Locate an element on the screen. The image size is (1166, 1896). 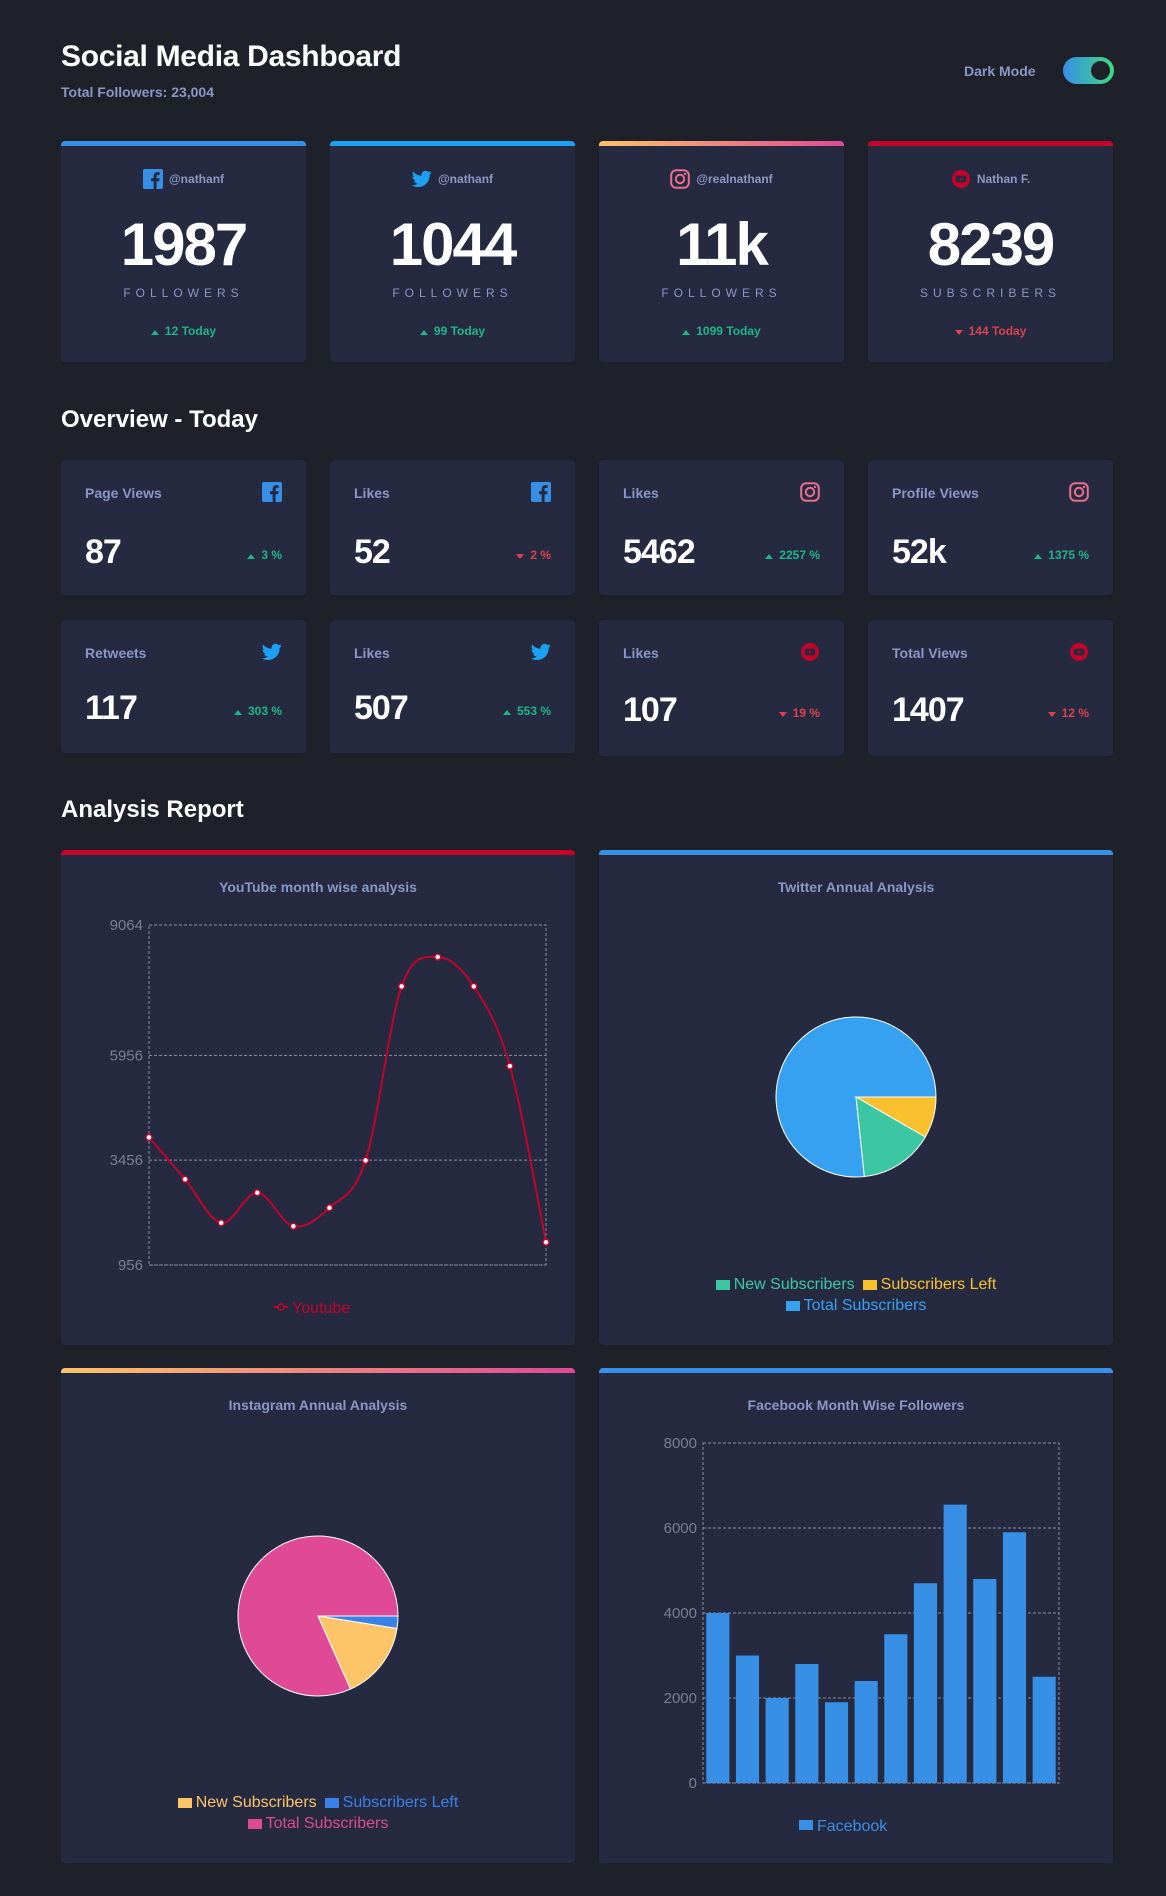
legend-item: Youtube is located at coordinates (312, 1308).